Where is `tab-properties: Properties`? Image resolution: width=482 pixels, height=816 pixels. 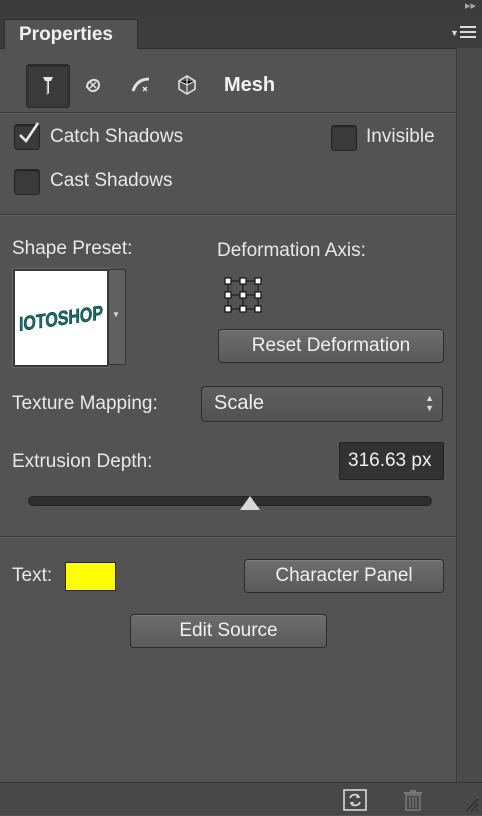 tab-properties: Properties is located at coordinates (71, 34).